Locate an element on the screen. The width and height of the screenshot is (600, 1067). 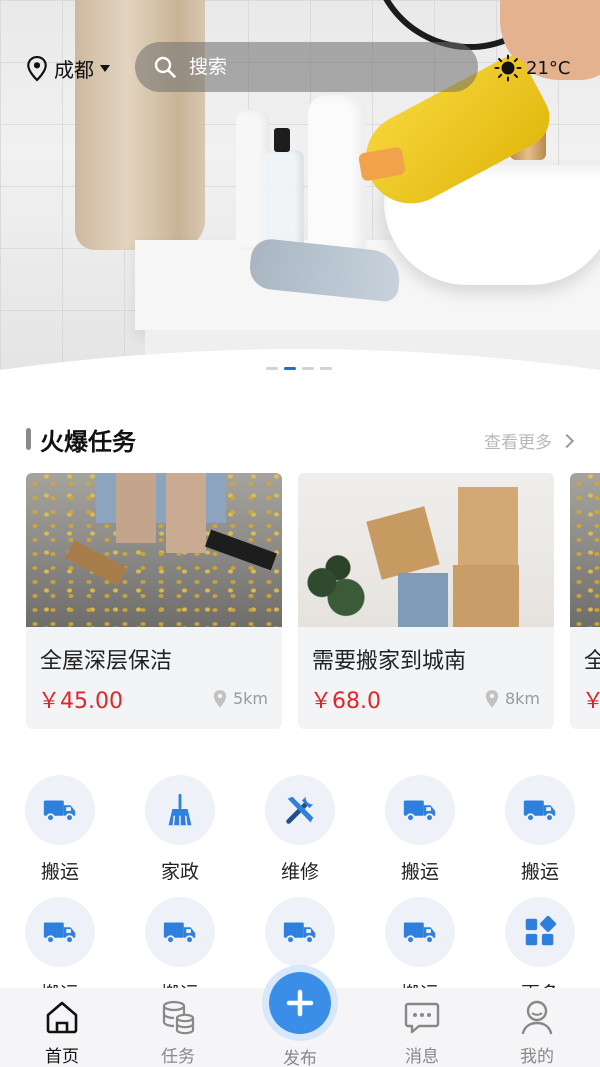
task-distance: 8km is located at coordinates (512, 698).